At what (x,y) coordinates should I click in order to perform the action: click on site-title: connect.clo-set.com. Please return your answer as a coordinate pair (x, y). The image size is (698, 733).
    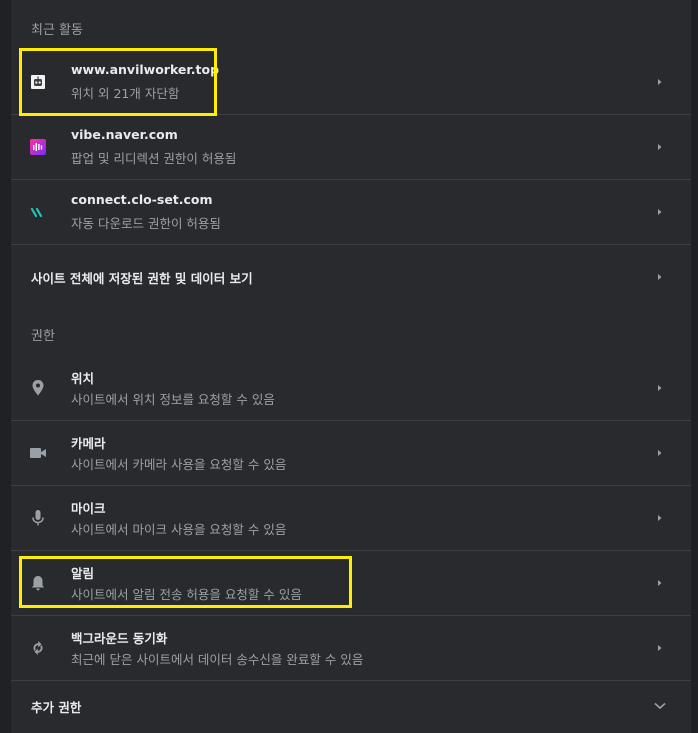
    Looking at the image, I should click on (142, 199).